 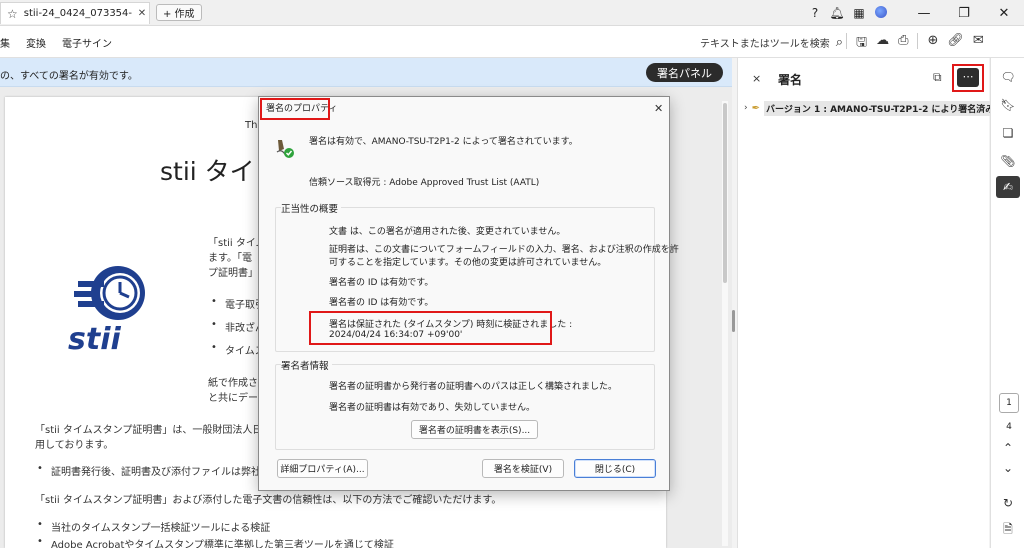 I want to click on menu-item-convert: 変換, so click(x=36, y=42).